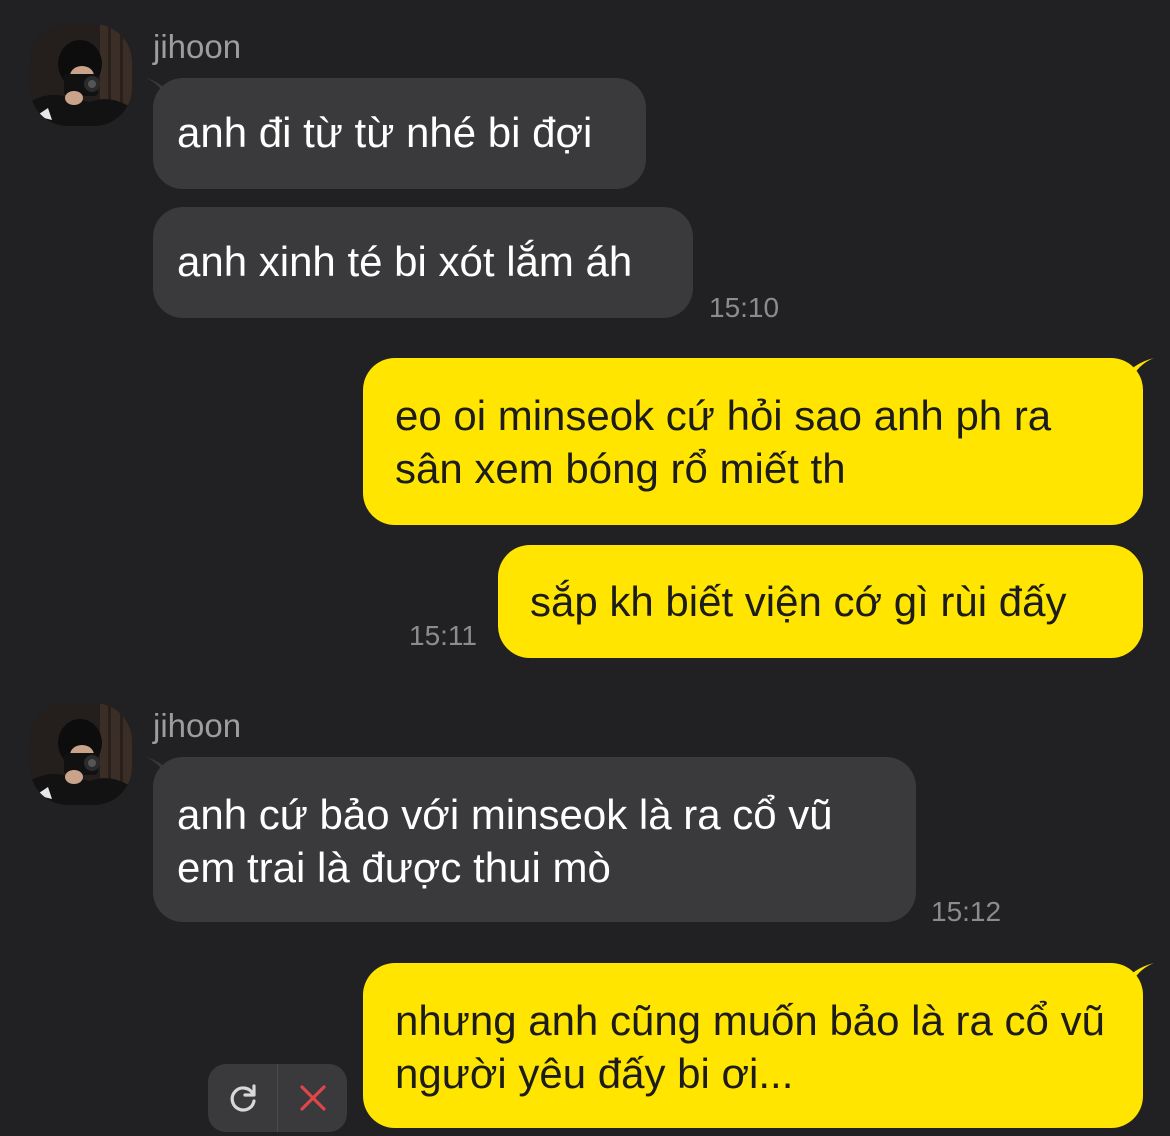 The width and height of the screenshot is (1170, 1136). I want to click on message-timestamp: 15:10, so click(744, 307).